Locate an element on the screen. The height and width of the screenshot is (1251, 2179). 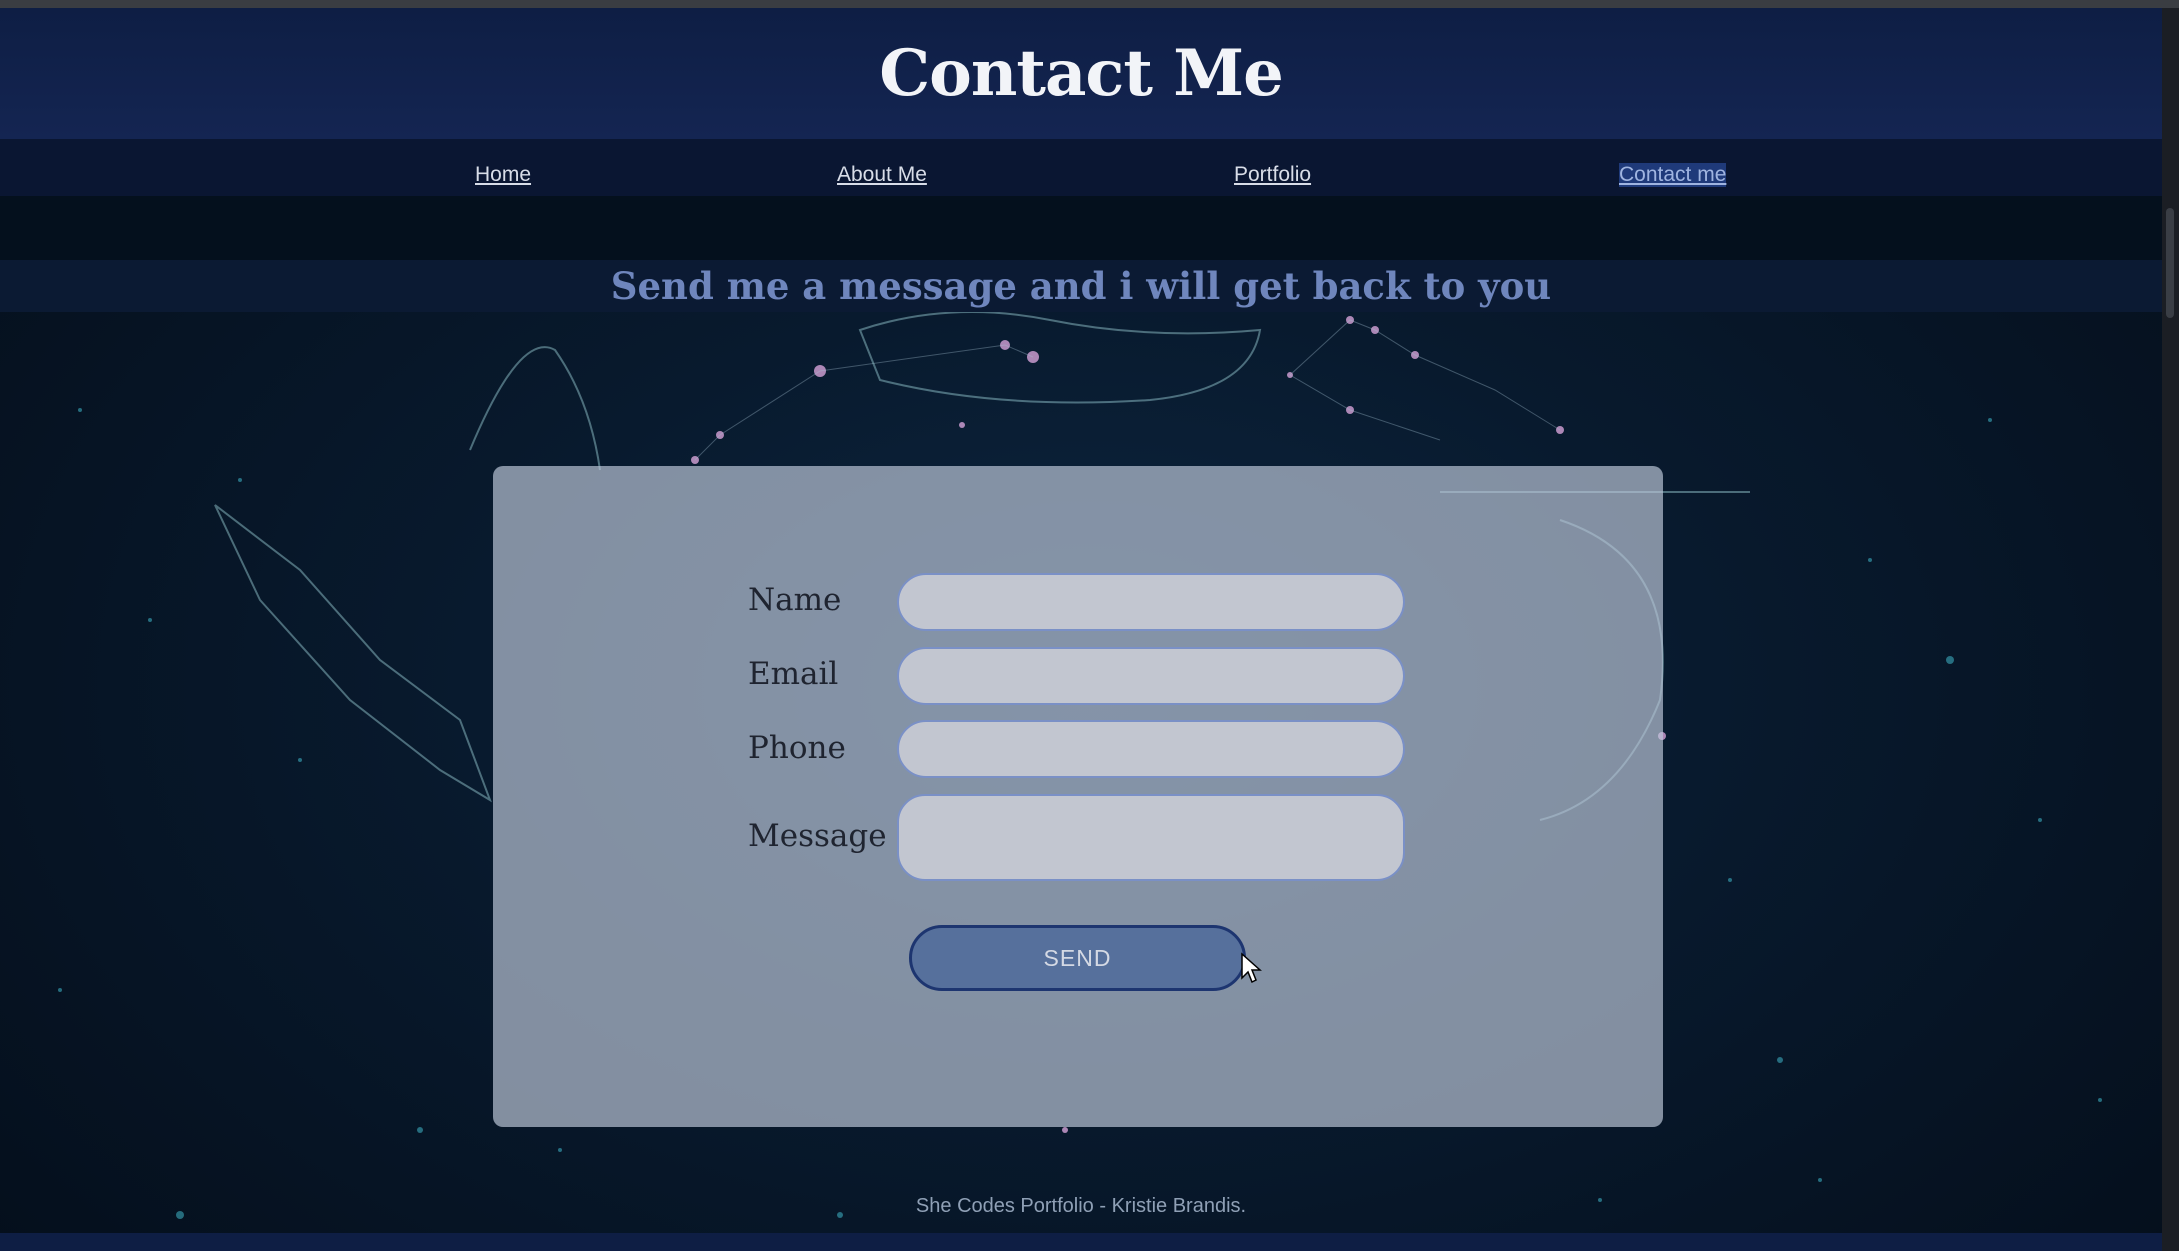
phone-field is located at coordinates (1151, 749).